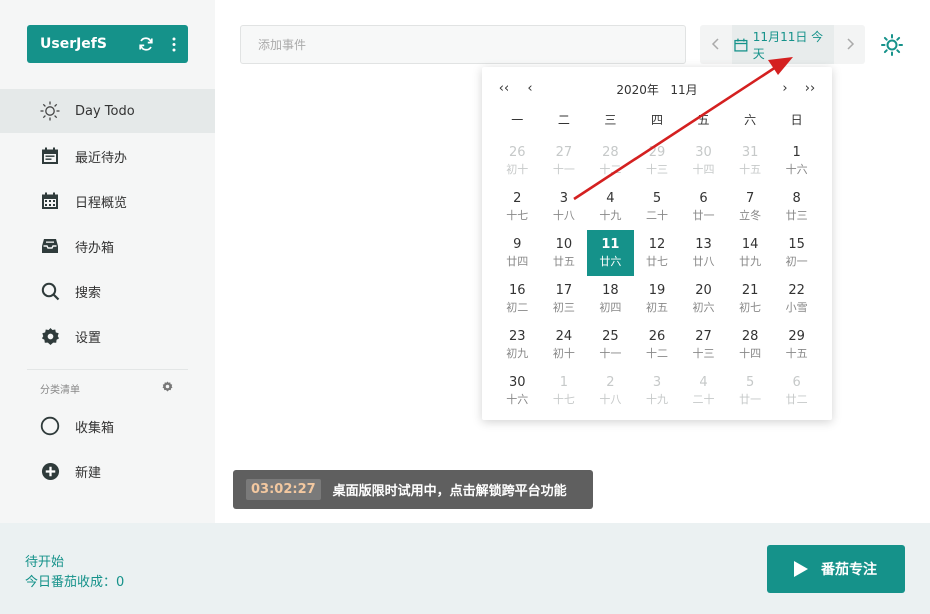  Describe the element at coordinates (750, 345) in the screenshot. I see `date-cell: 28 十四` at that location.